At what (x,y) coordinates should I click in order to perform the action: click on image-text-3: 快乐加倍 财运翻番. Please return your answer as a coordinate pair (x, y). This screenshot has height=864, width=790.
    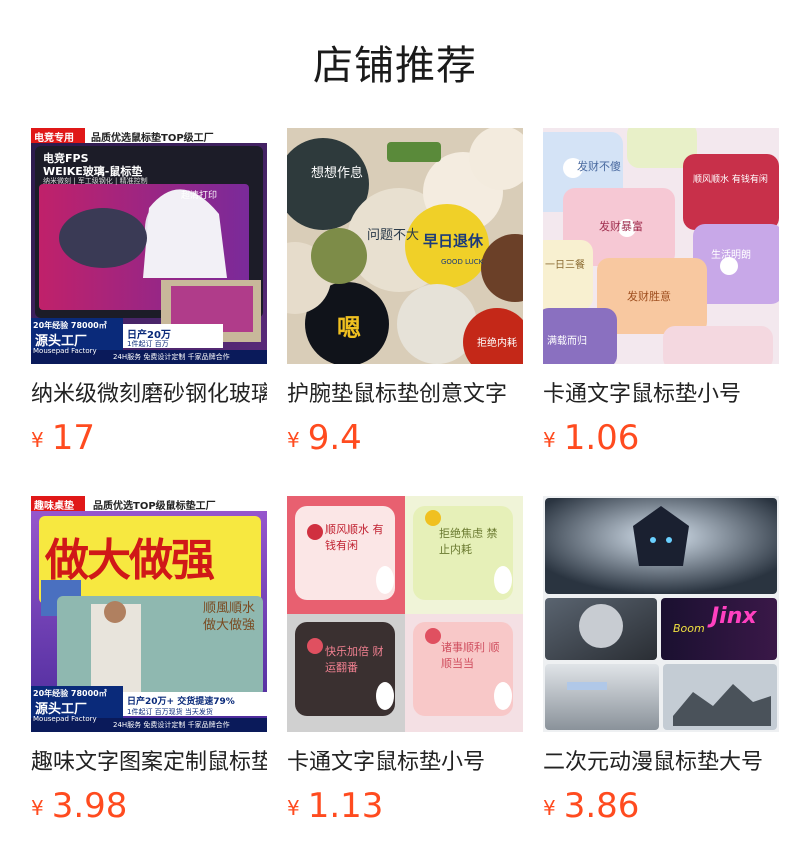
    Looking at the image, I should click on (354, 659).